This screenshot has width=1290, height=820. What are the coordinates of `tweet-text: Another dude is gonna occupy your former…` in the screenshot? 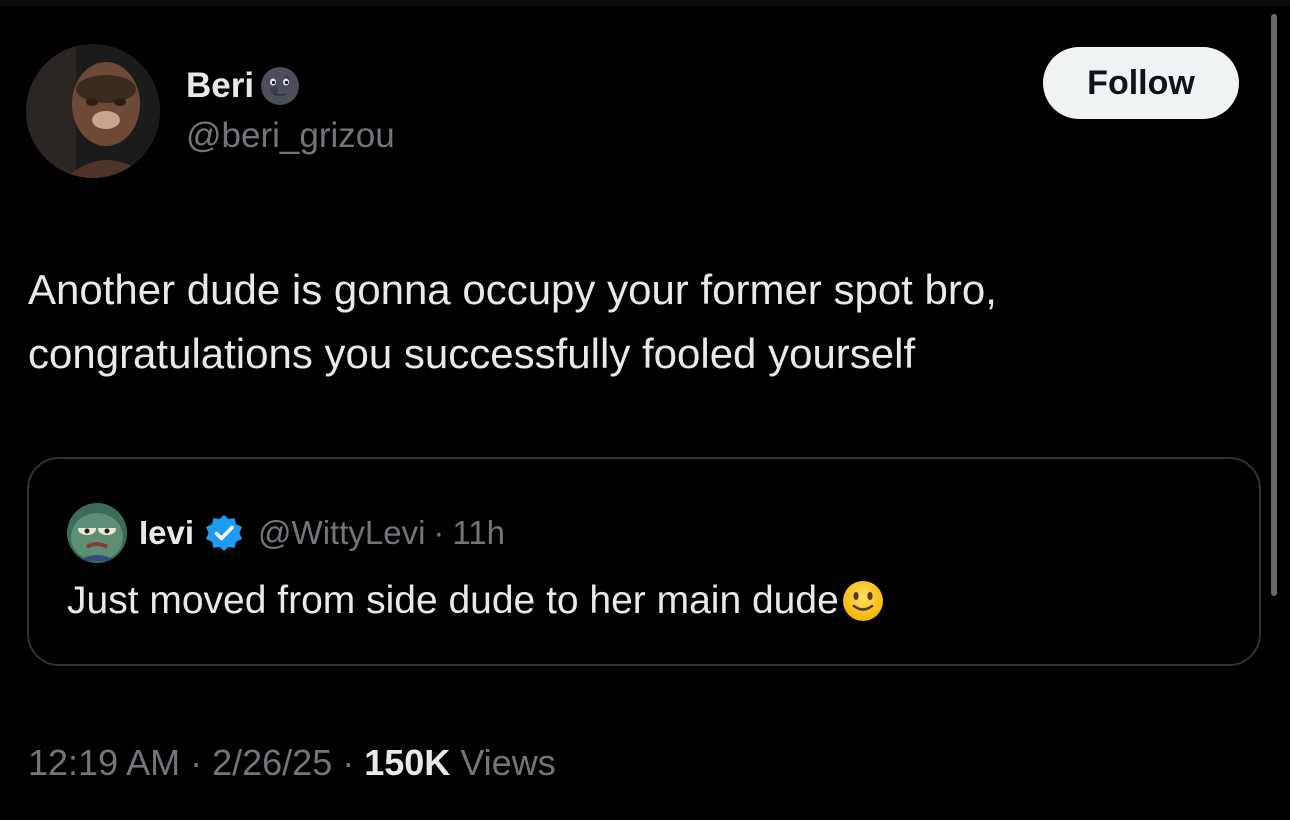 It's located at (512, 321).